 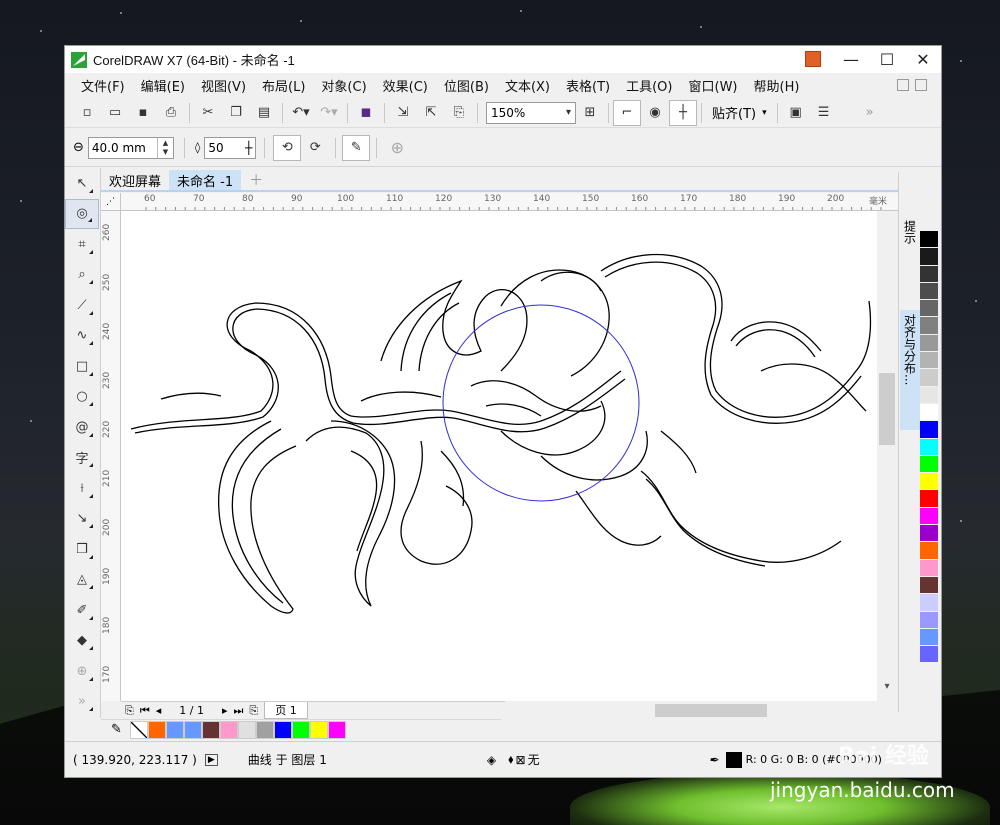 I want to click on close-button: ✕, so click(x=923, y=59).